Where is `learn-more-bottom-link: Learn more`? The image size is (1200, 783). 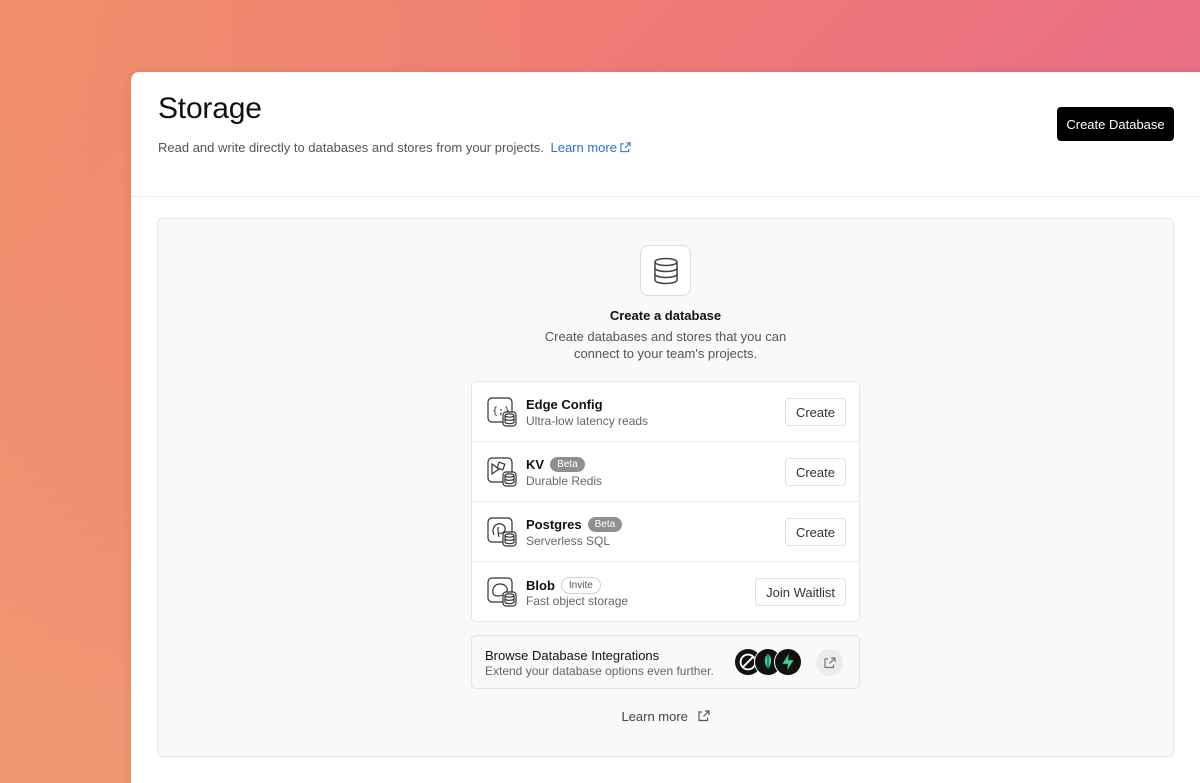 learn-more-bottom-link: Learn more is located at coordinates (665, 716).